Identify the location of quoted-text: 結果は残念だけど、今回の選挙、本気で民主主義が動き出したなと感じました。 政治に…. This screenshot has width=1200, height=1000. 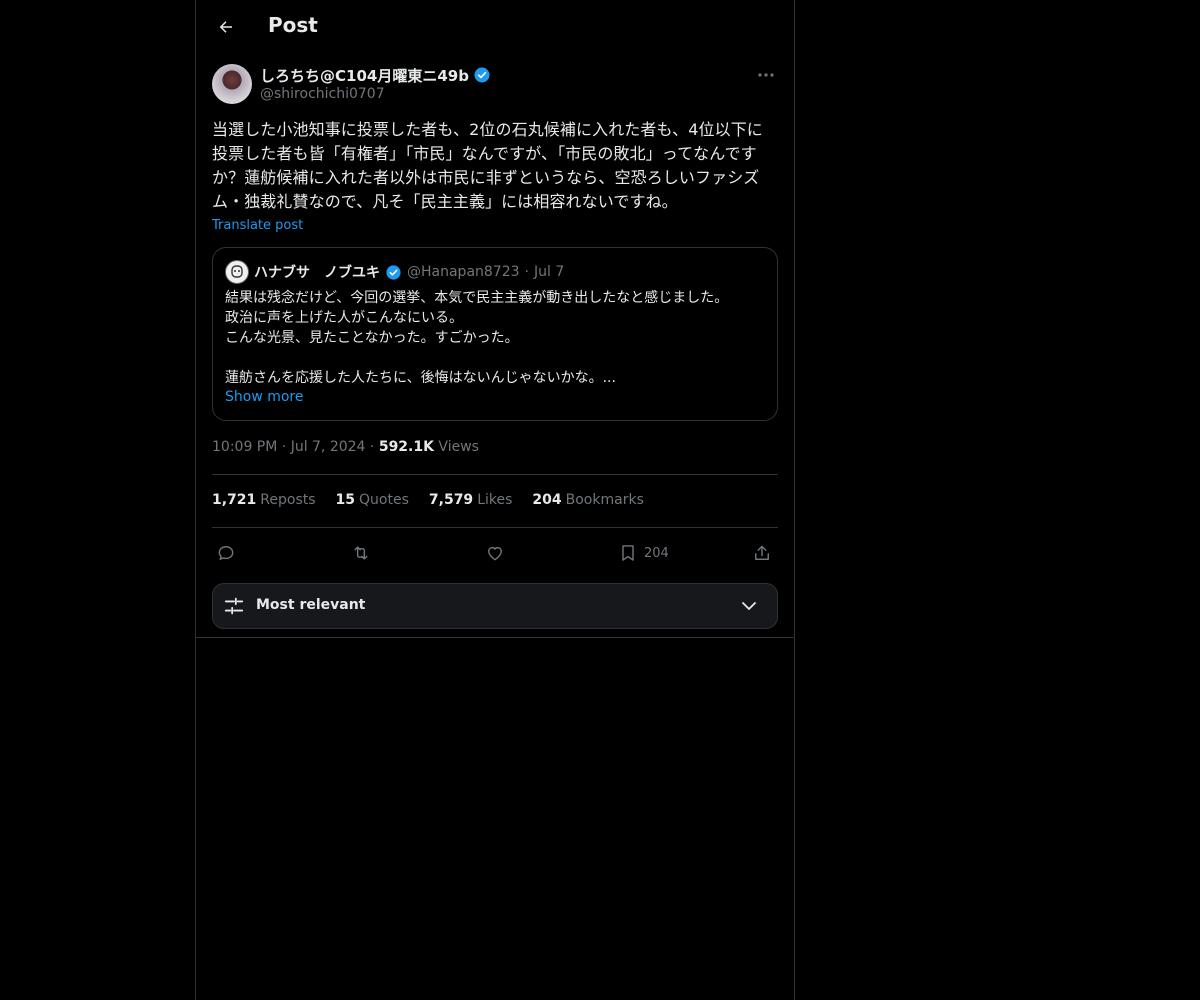
(495, 338).